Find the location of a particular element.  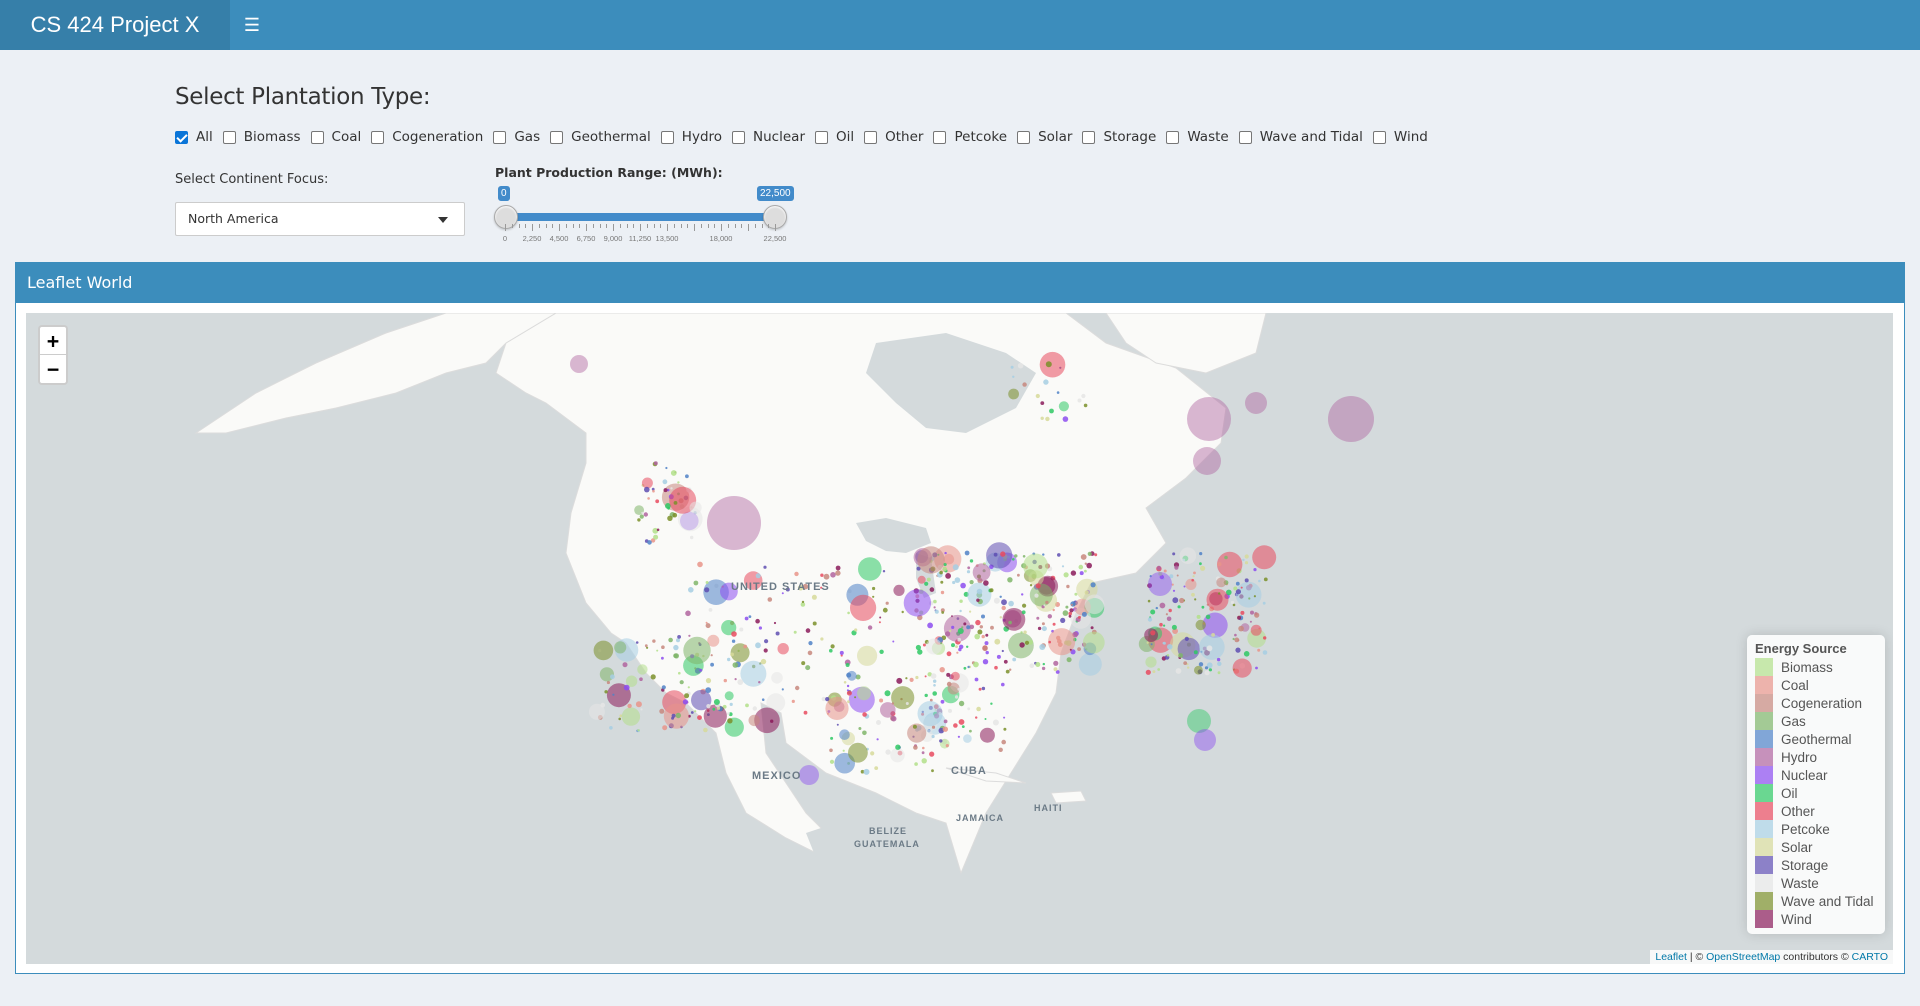

zoom-out-button: − is located at coordinates (53, 369).